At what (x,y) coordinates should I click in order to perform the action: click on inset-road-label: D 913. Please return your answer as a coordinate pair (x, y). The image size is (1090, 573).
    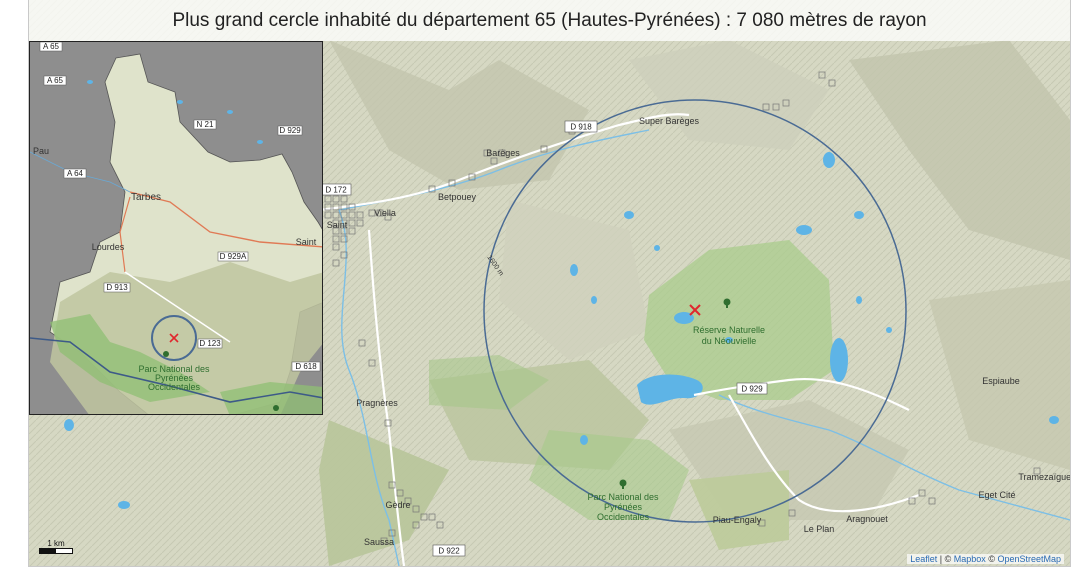
    Looking at the image, I should click on (117, 287).